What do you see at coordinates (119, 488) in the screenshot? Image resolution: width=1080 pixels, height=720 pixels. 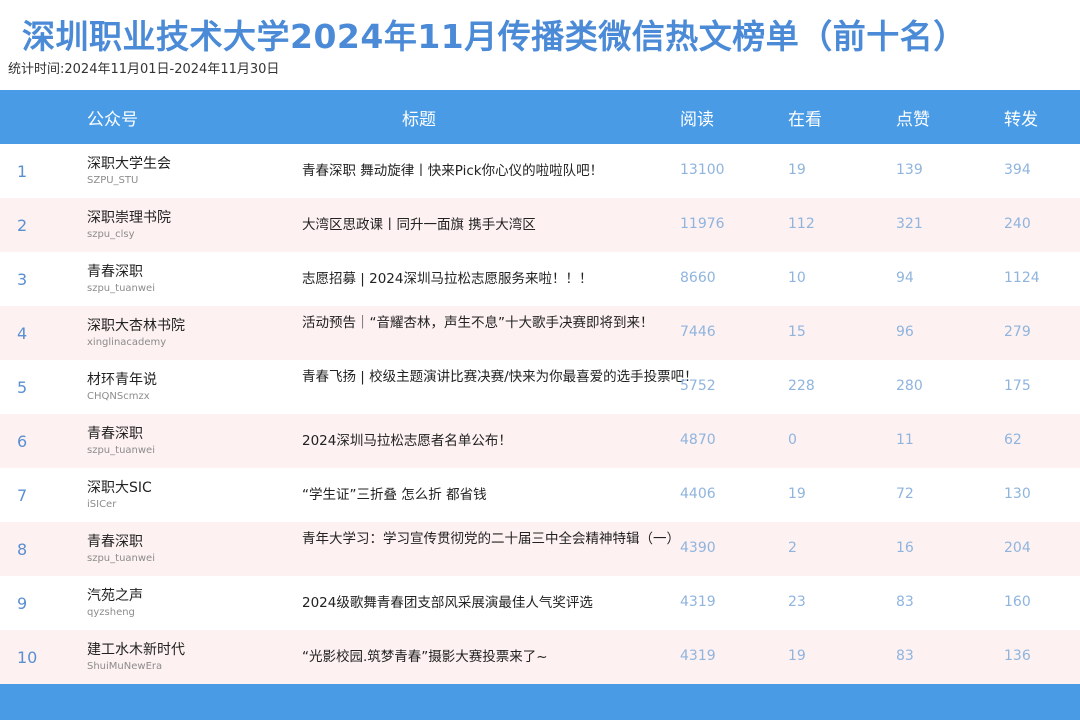 I see `account-name: 深职大SIC` at bounding box center [119, 488].